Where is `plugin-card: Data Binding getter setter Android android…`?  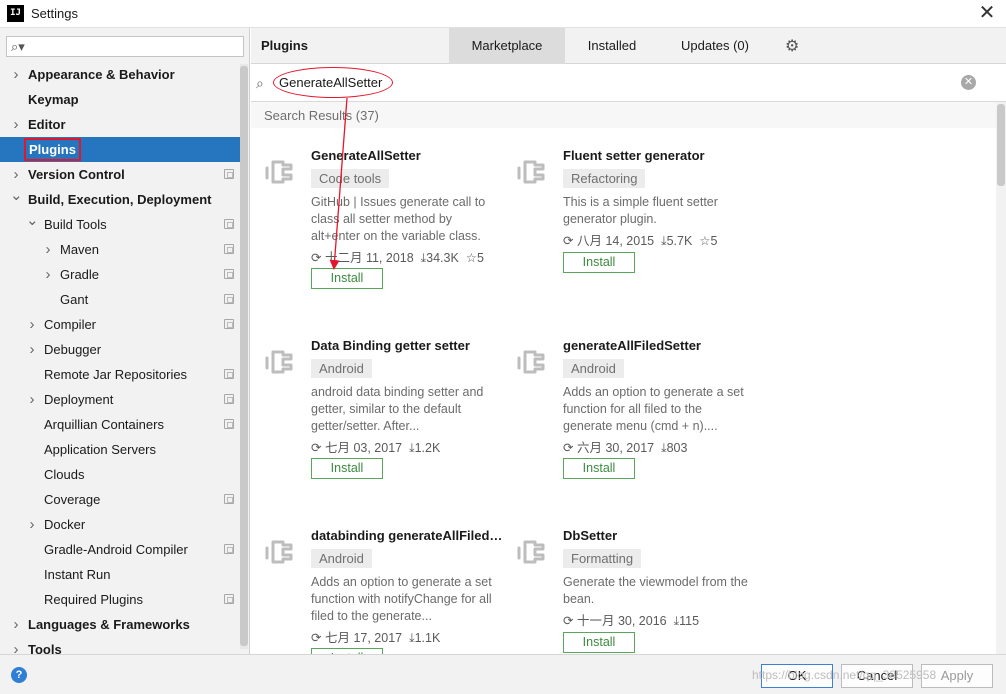
plugin-card: Data Binding getter setter Android android… is located at coordinates (383, 423).